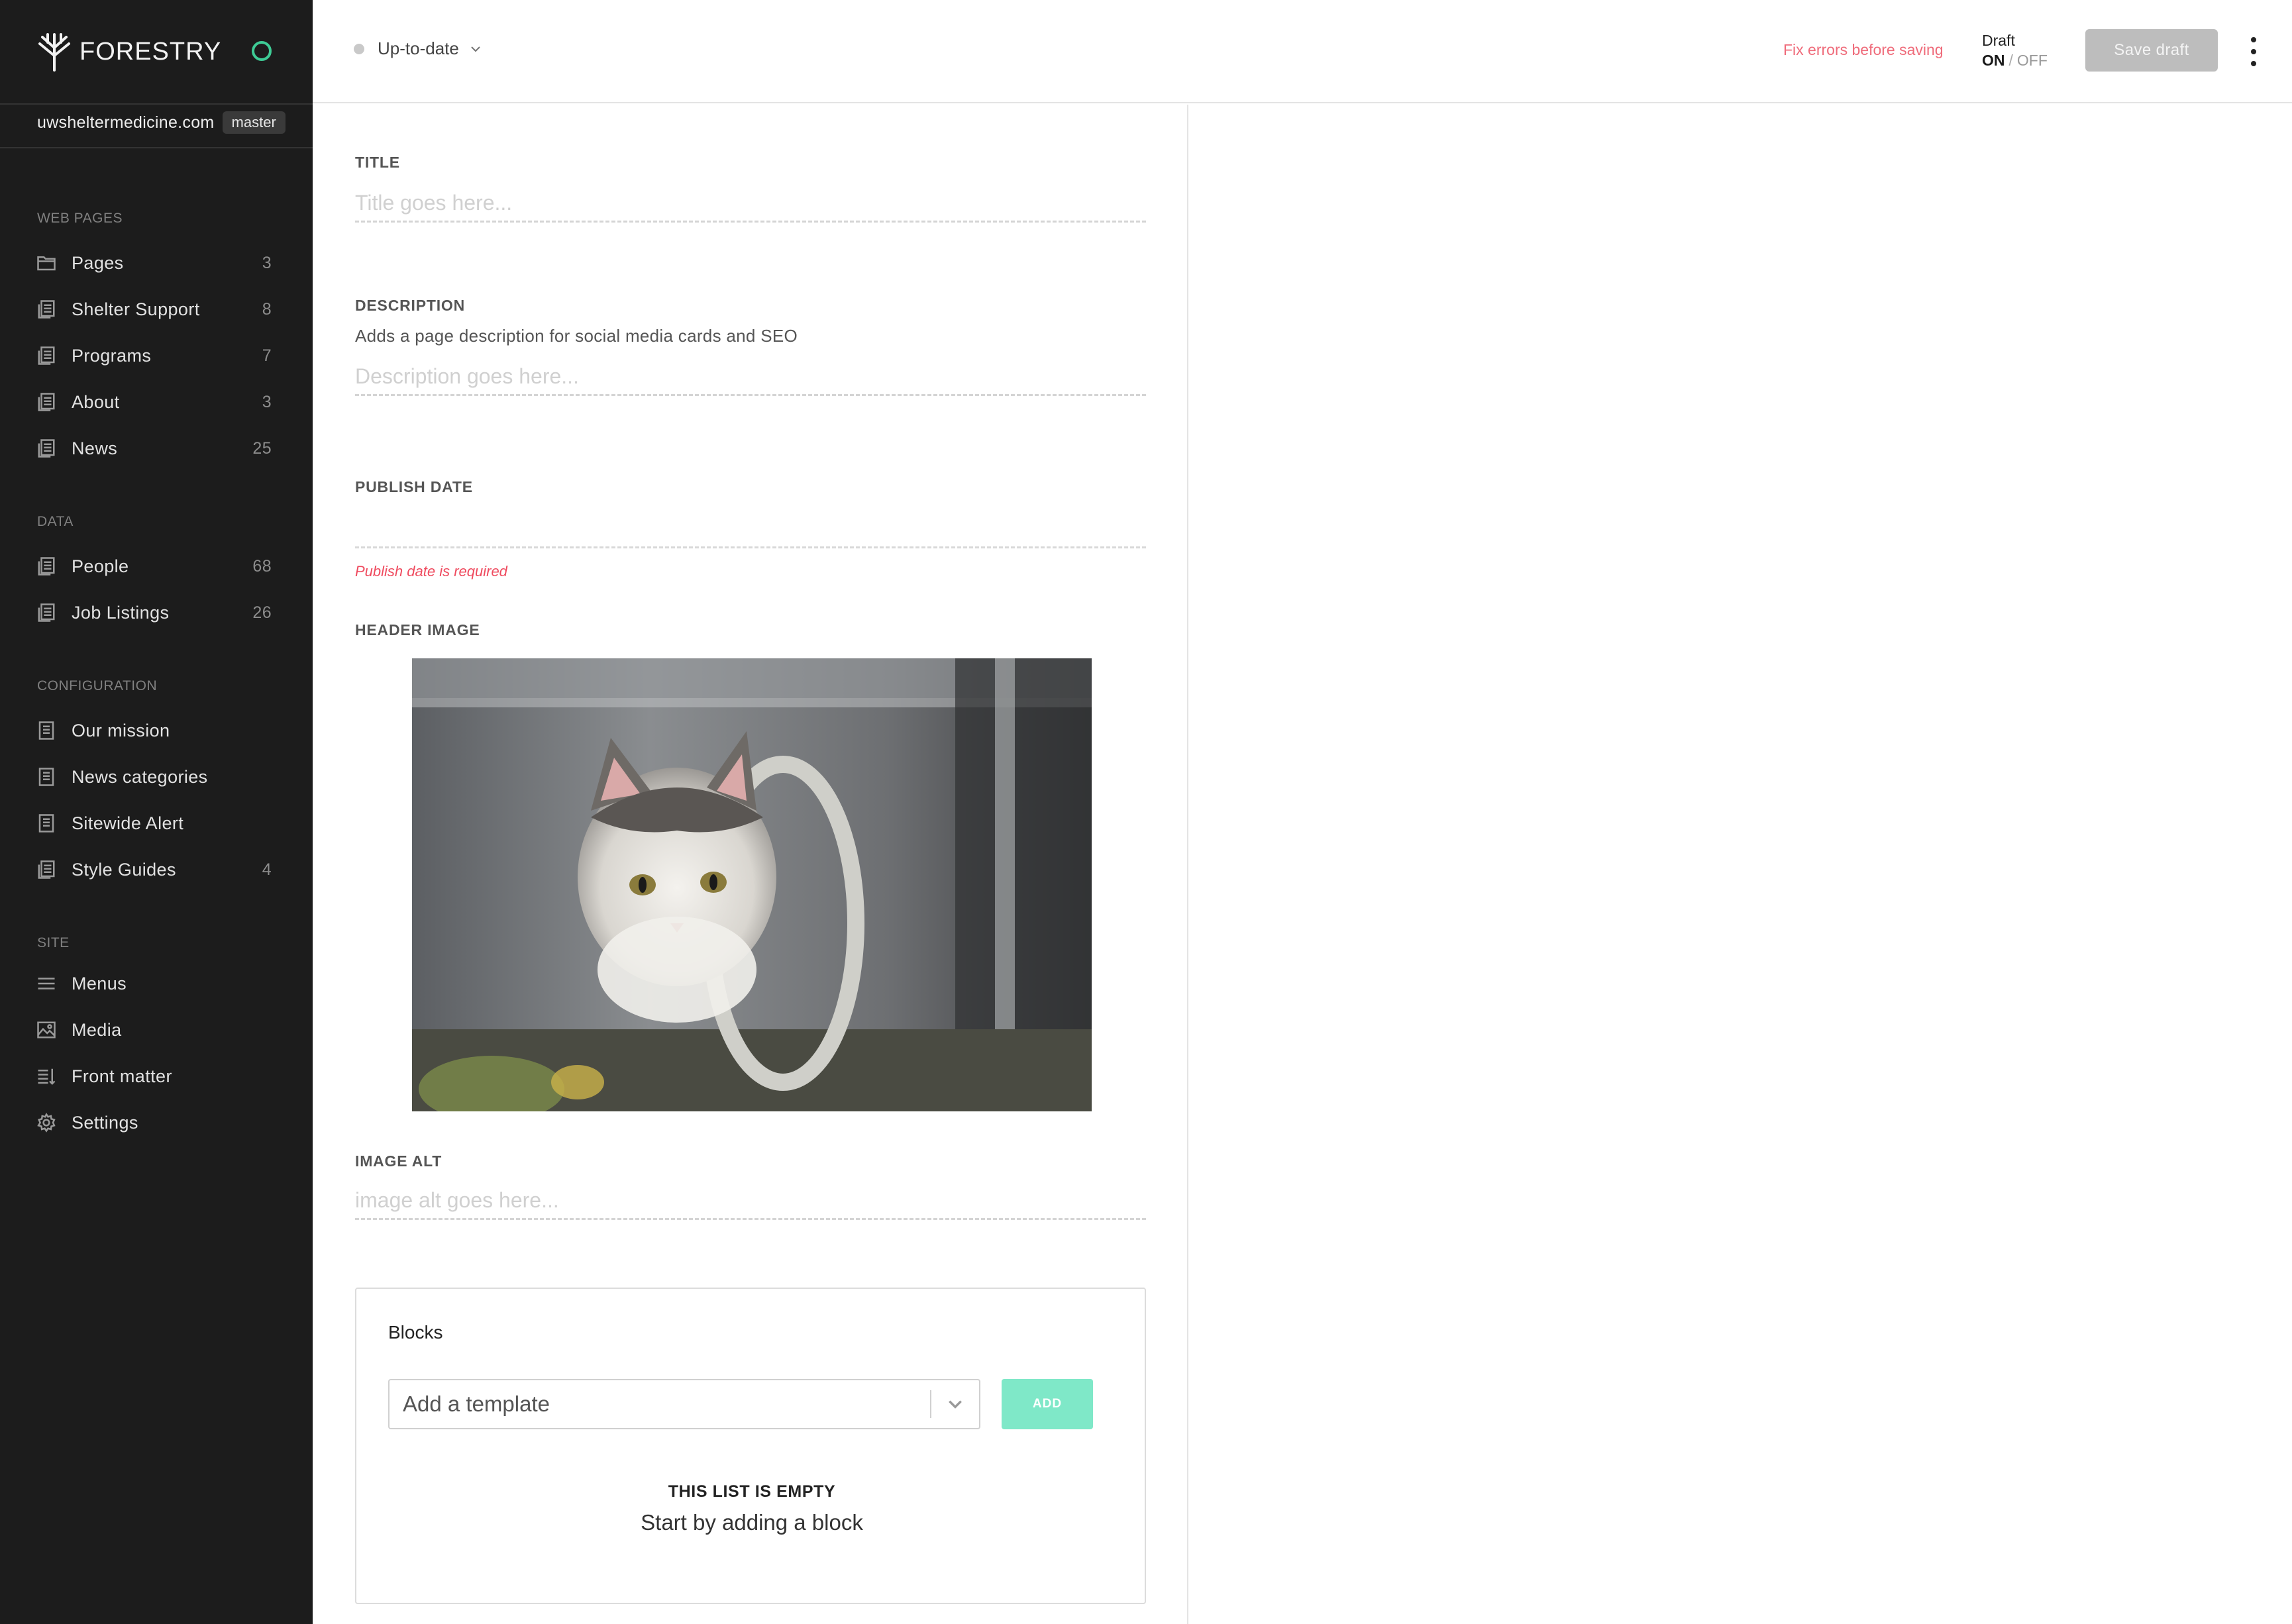 Image resolution: width=2292 pixels, height=1624 pixels. Describe the element at coordinates (1998, 40) in the screenshot. I see `draft-label: Draft` at that location.